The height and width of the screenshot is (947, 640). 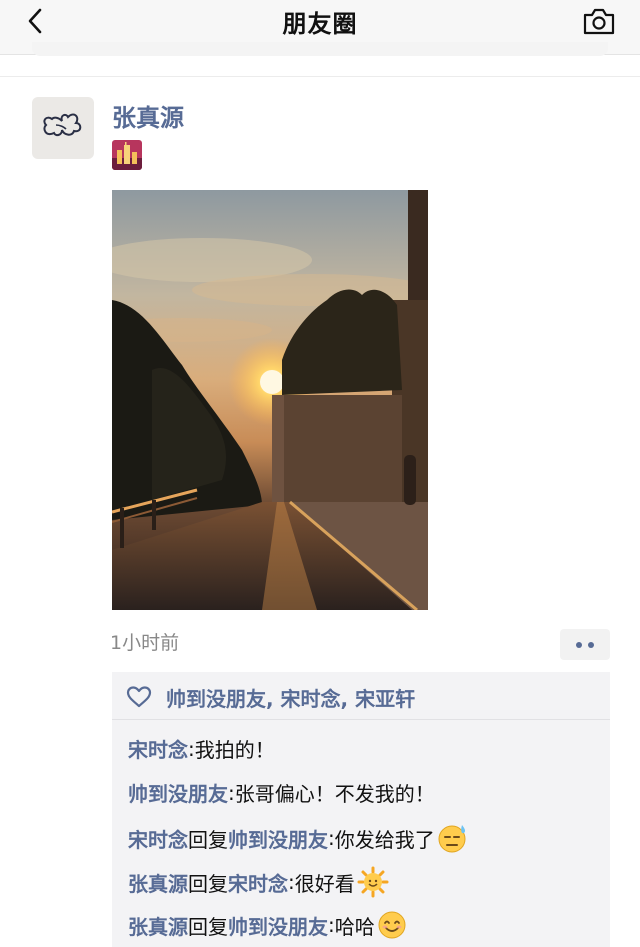 I want to click on sweat-emoji, so click(x=452, y=839).